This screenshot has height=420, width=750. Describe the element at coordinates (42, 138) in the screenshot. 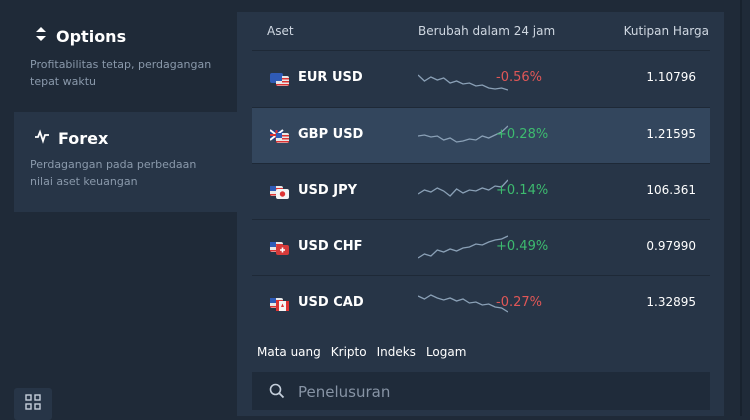

I see `pulse-icon` at that location.